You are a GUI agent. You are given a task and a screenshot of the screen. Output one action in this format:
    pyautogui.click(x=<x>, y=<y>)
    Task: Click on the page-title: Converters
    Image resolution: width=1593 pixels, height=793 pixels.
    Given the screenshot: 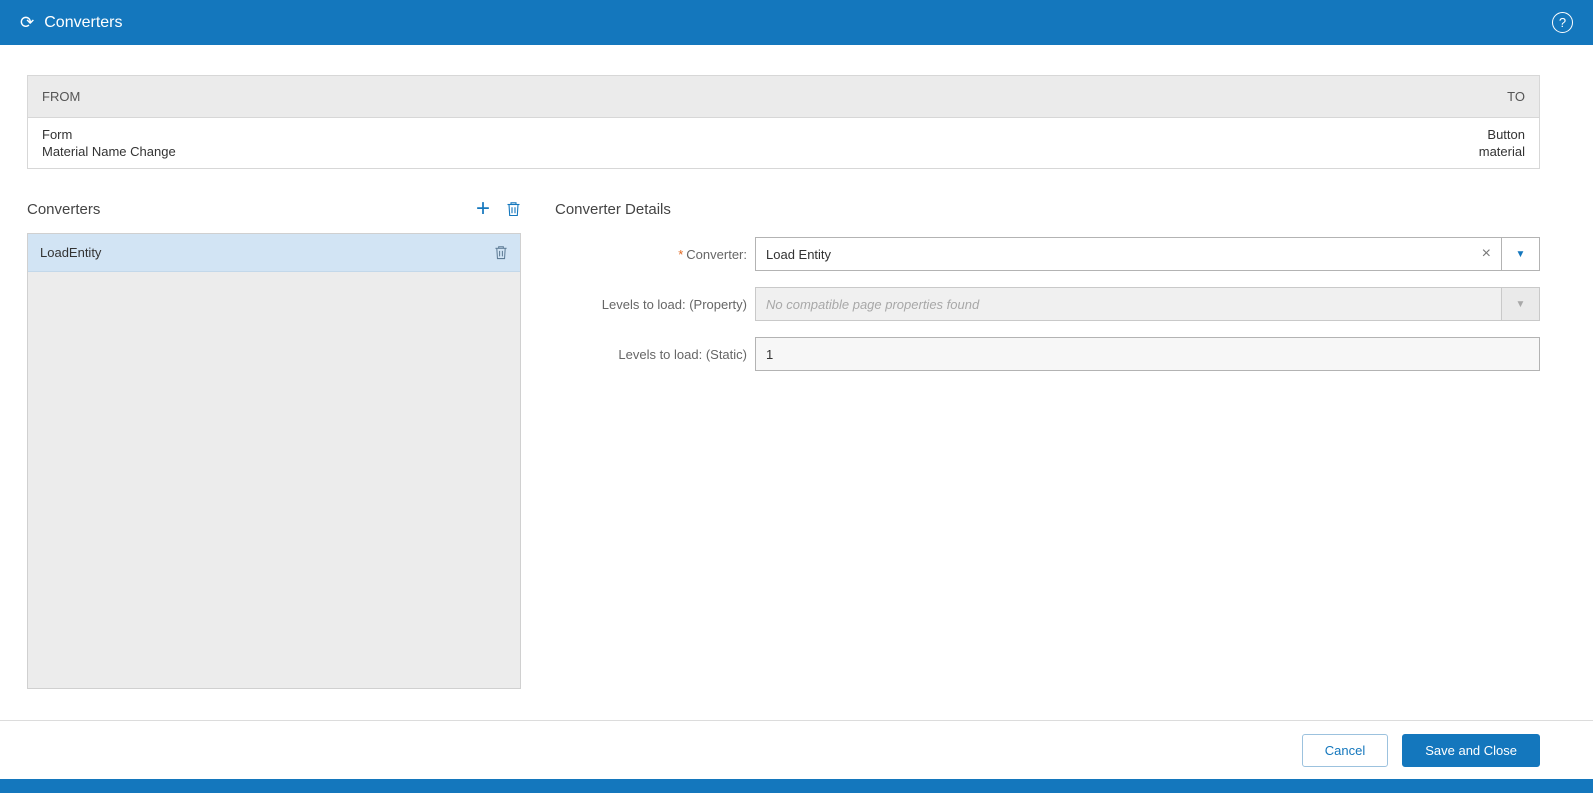 What is the action you would take?
    pyautogui.click(x=83, y=22)
    